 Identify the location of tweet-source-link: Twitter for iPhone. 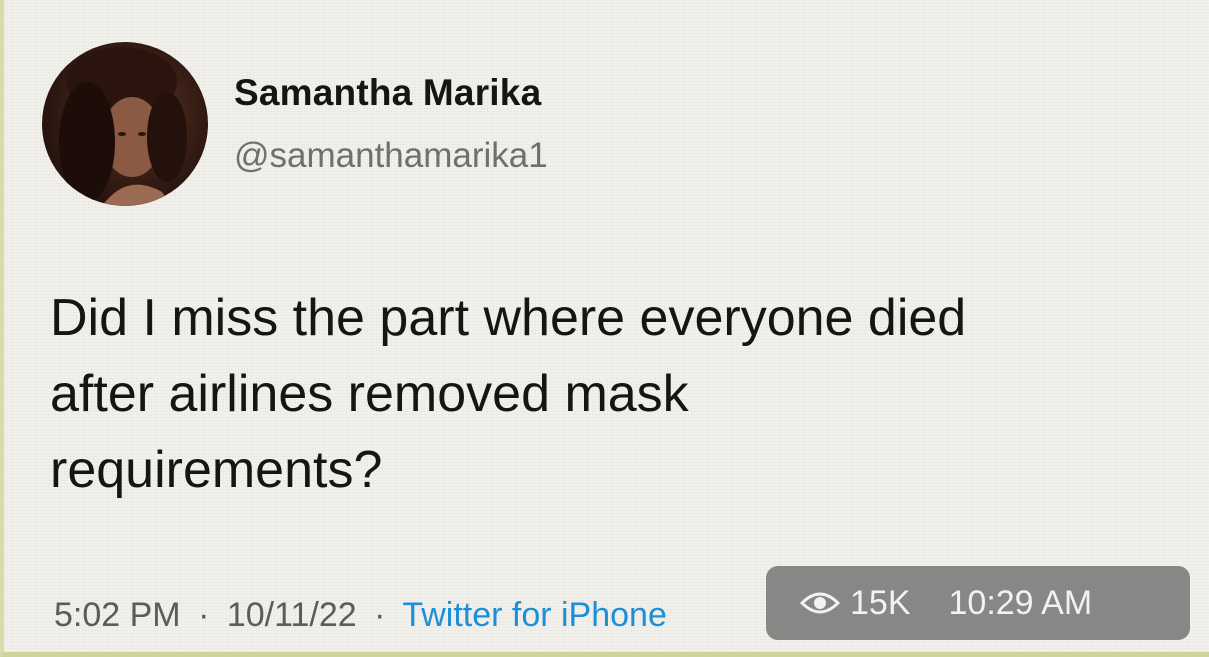
(534, 615).